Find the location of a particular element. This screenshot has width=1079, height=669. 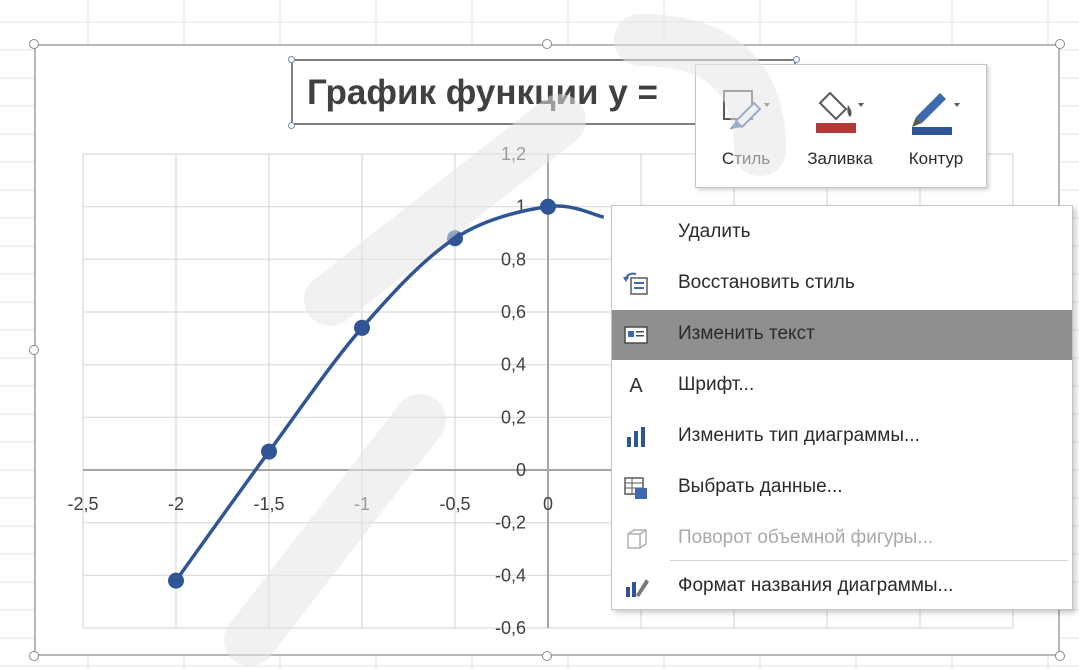

fill-button-label: Заливка is located at coordinates (840, 158).